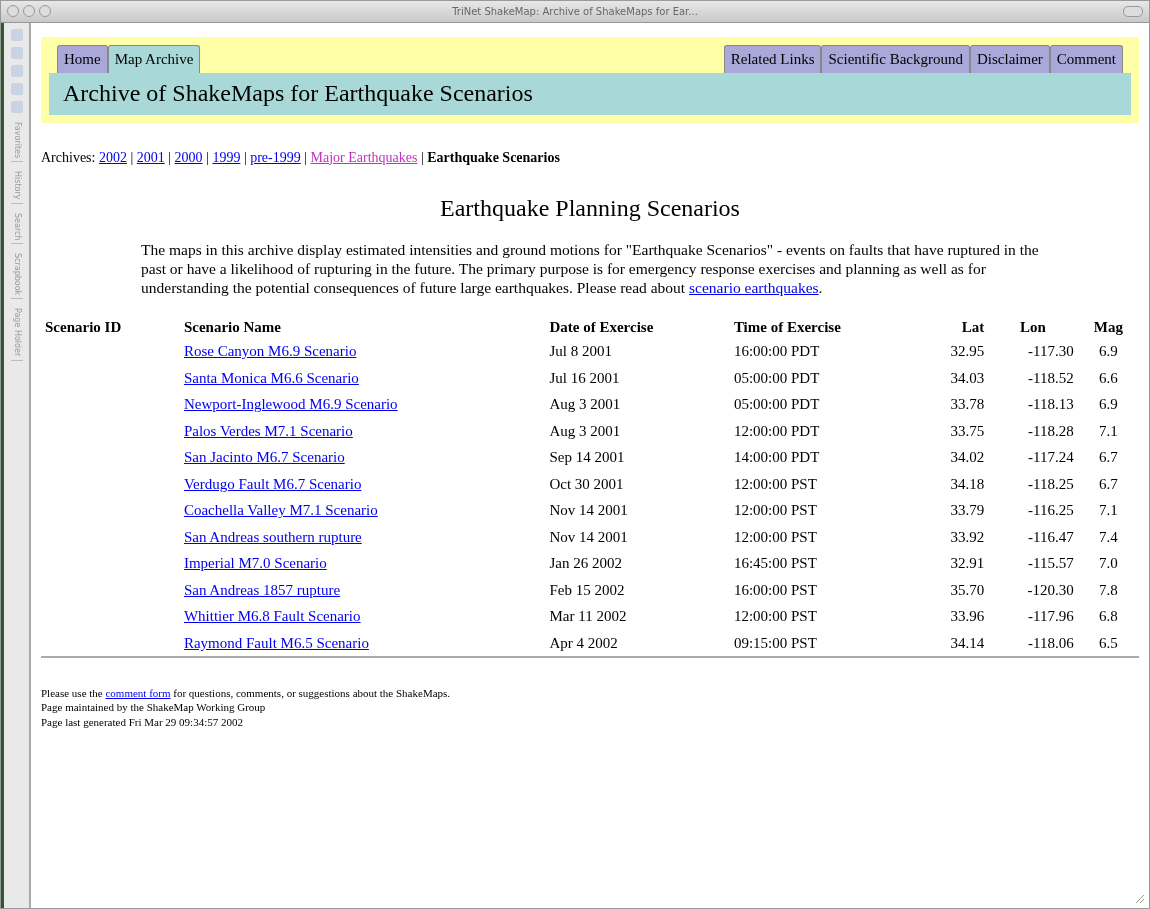 Image resolution: width=1150 pixels, height=909 pixels. I want to click on table-cell-text: 34.03, so click(967, 378).